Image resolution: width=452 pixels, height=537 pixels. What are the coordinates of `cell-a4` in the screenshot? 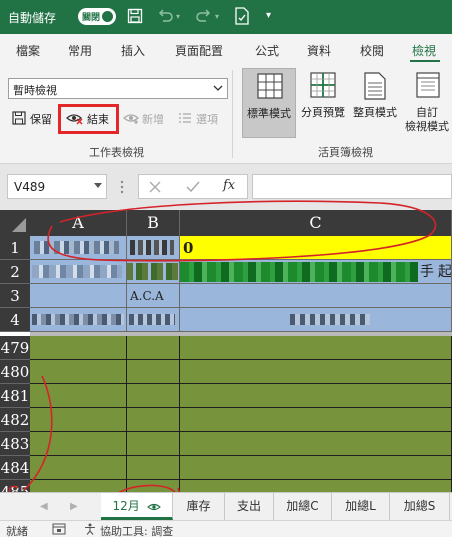 It's located at (78, 320).